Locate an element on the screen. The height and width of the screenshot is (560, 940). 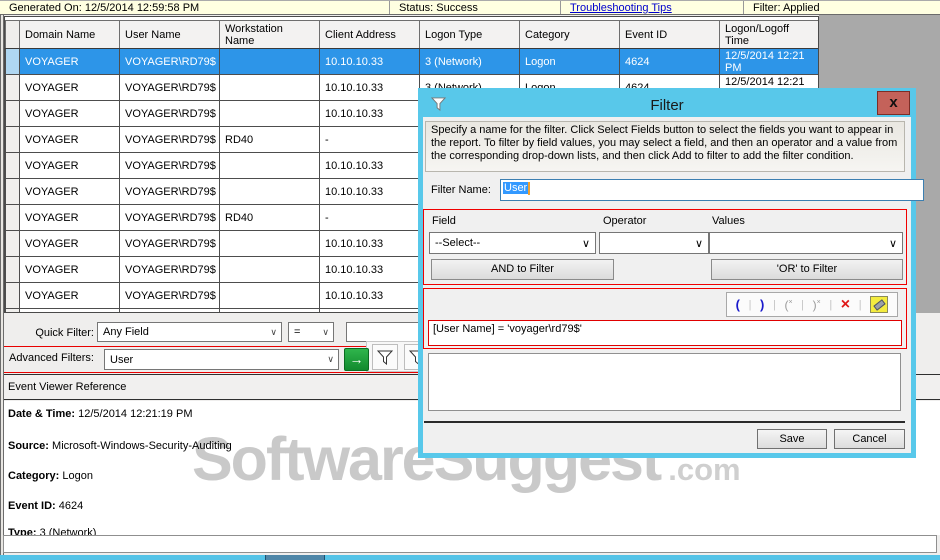
apply-filter-button: → is located at coordinates (356, 359).